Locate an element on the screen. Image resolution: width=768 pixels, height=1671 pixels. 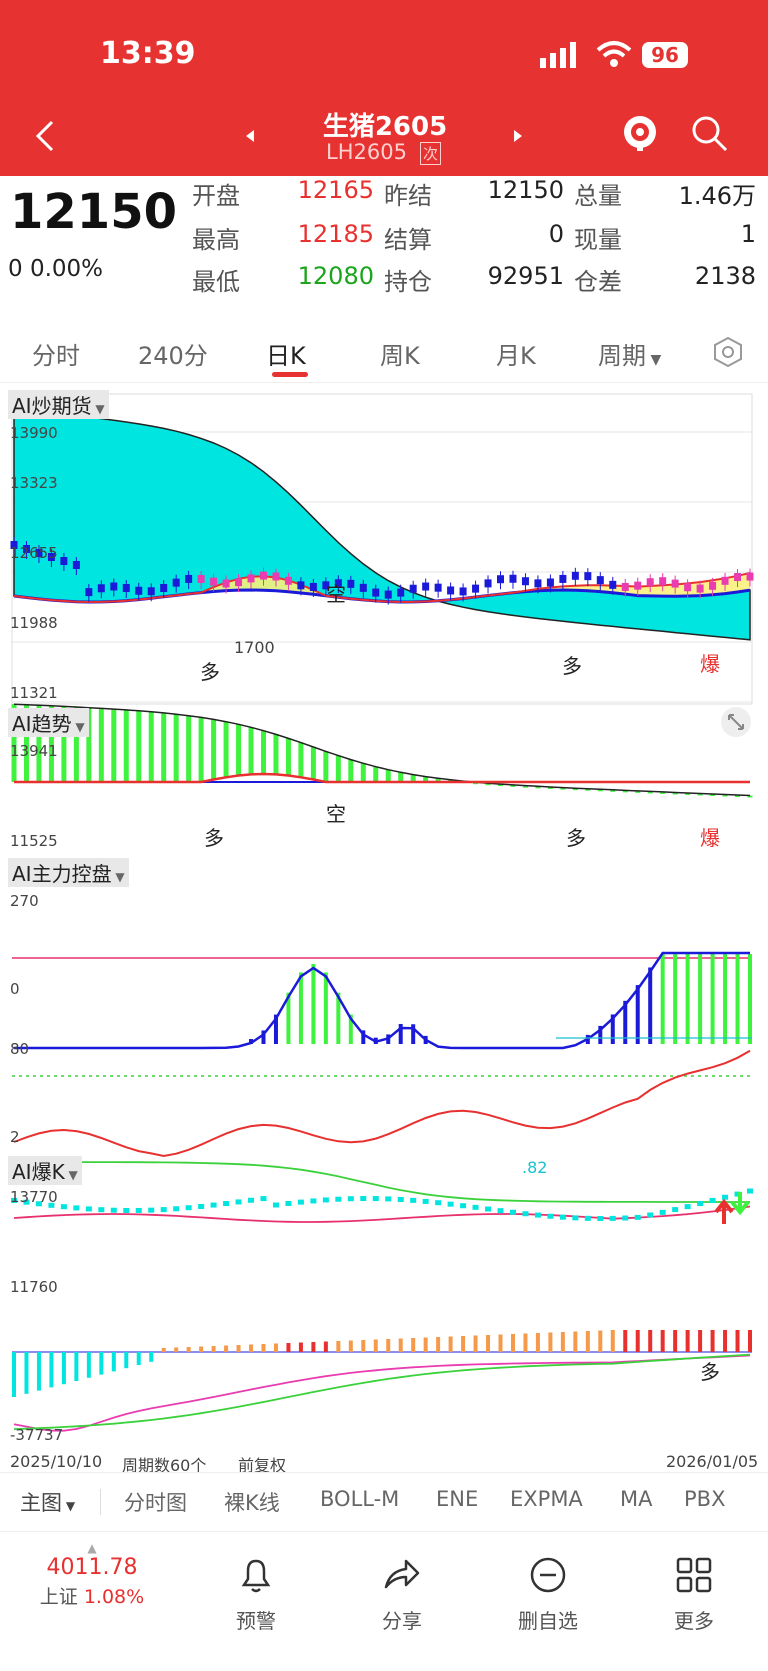
trend-mark-bao: 爆 is located at coordinates (710, 838).